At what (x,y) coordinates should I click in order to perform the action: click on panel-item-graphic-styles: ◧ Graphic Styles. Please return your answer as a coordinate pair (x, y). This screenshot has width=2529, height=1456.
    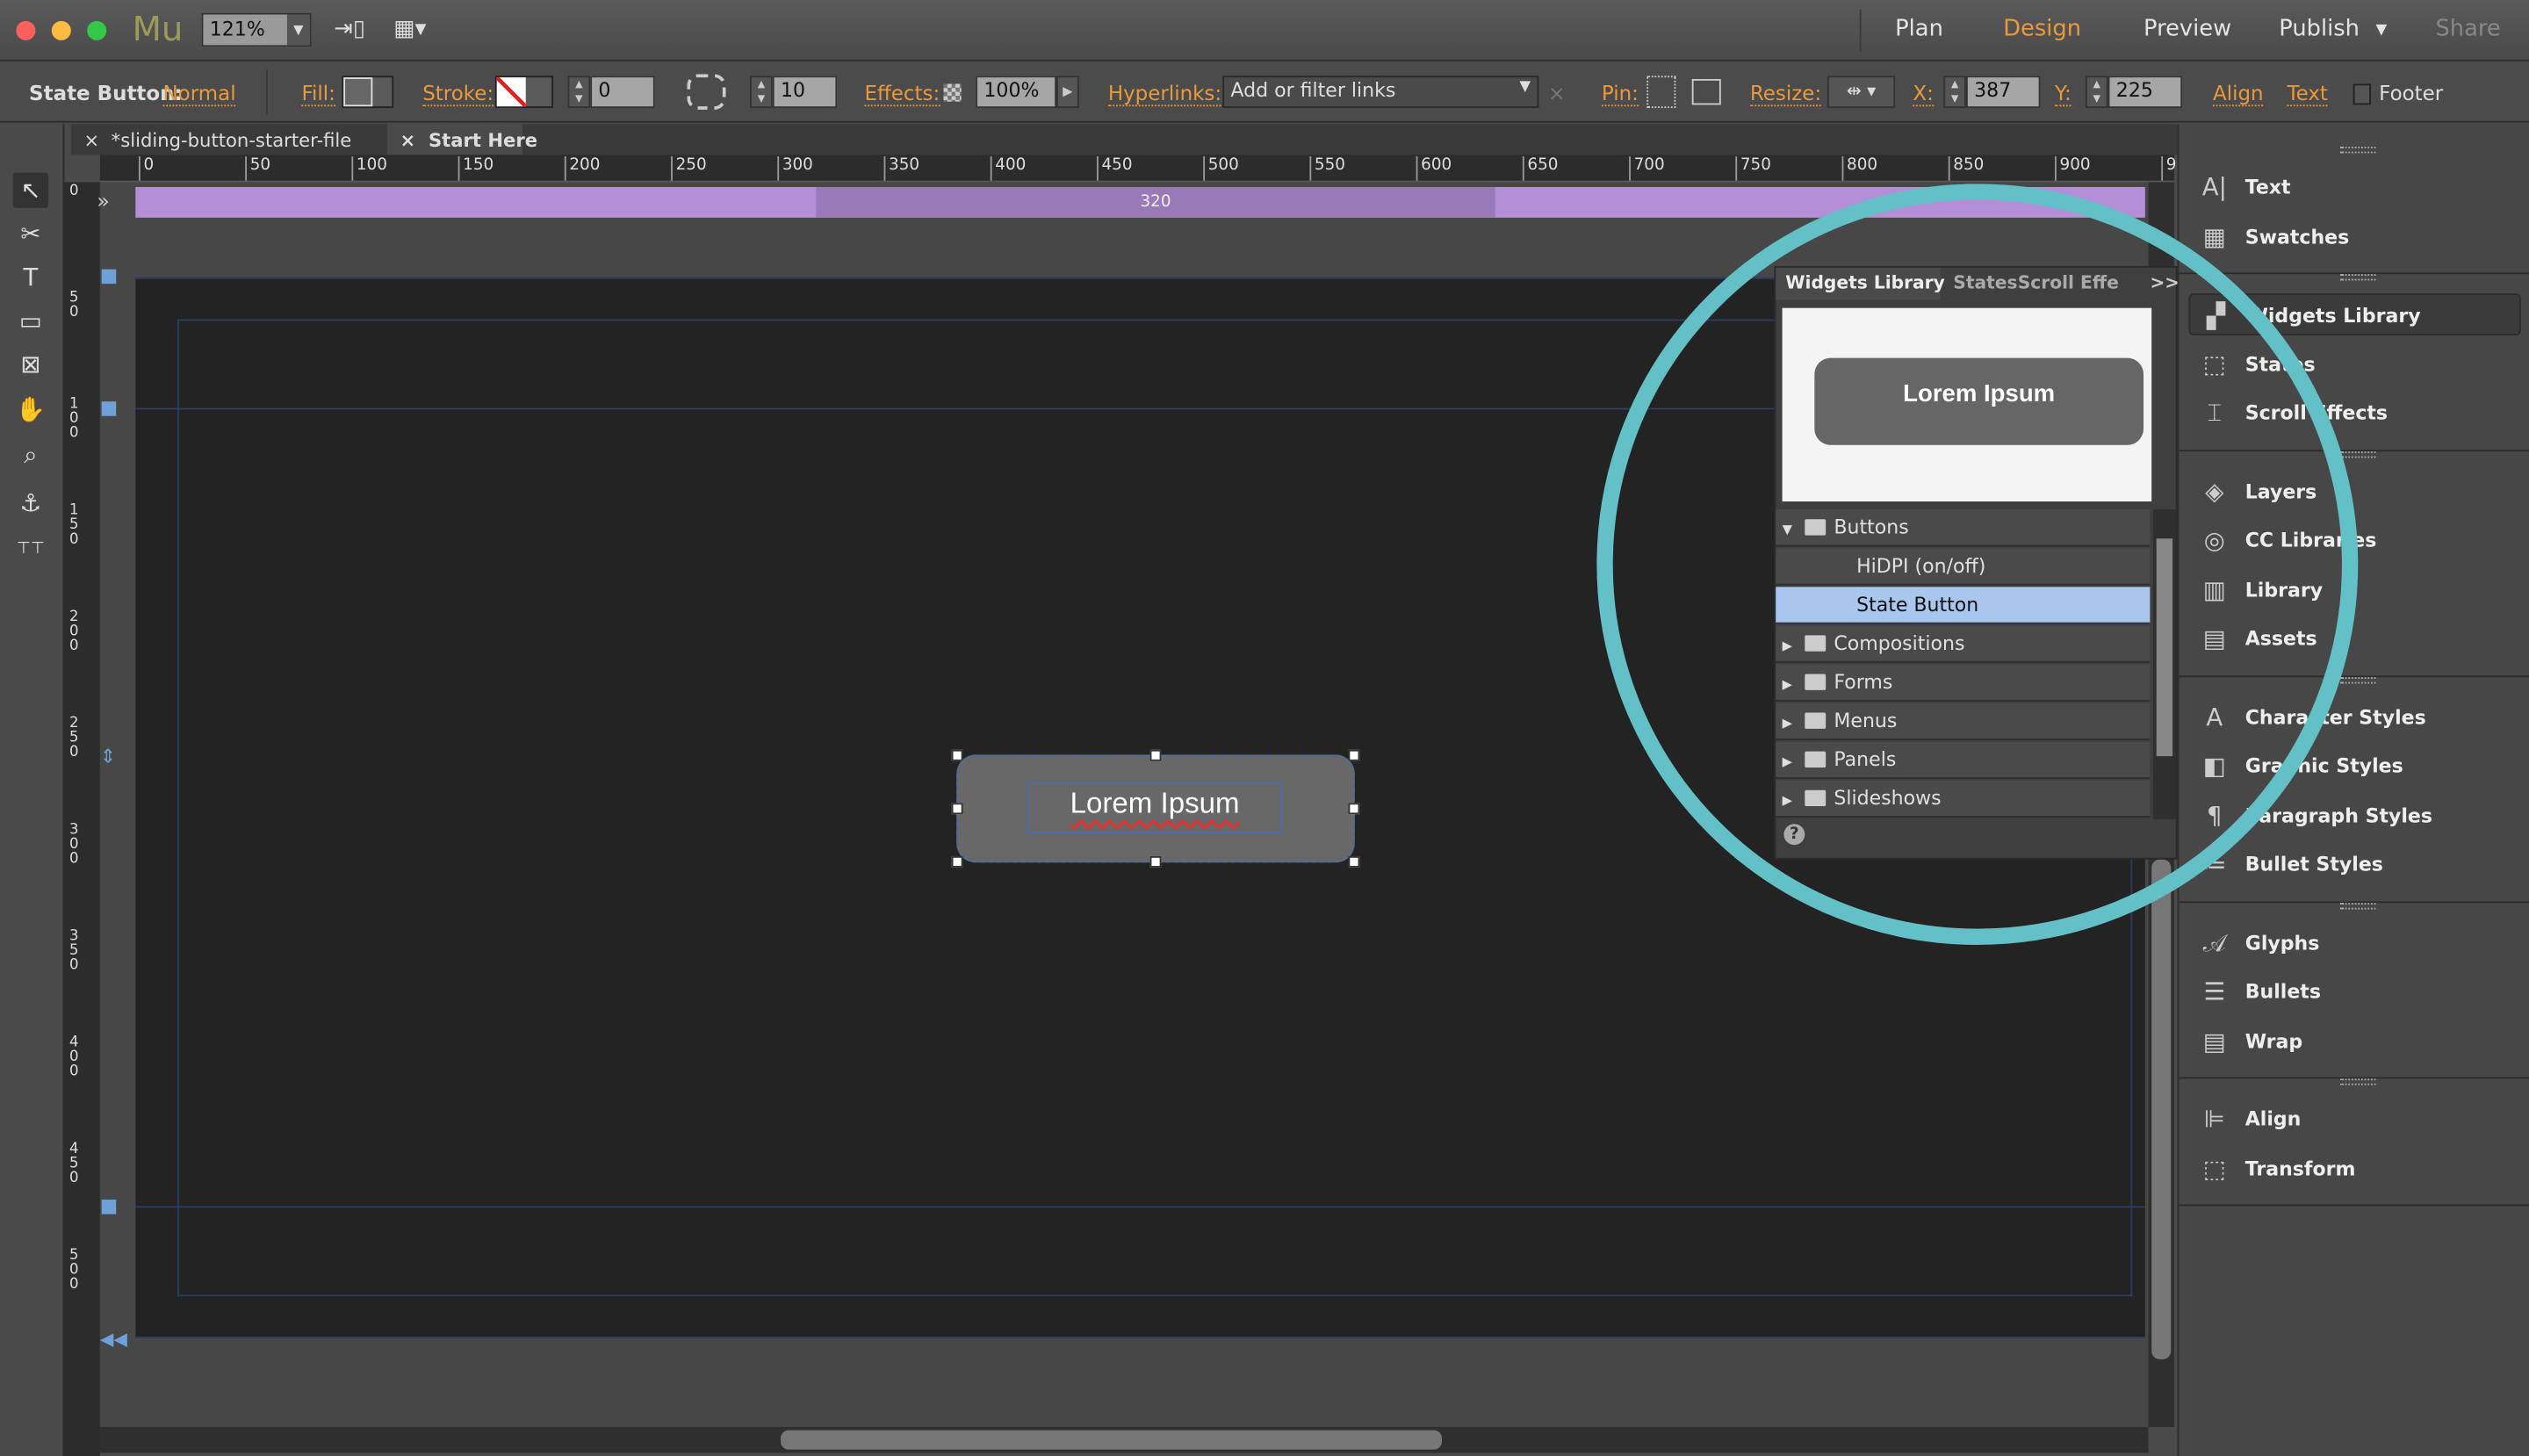
    Looking at the image, I should click on (2354, 766).